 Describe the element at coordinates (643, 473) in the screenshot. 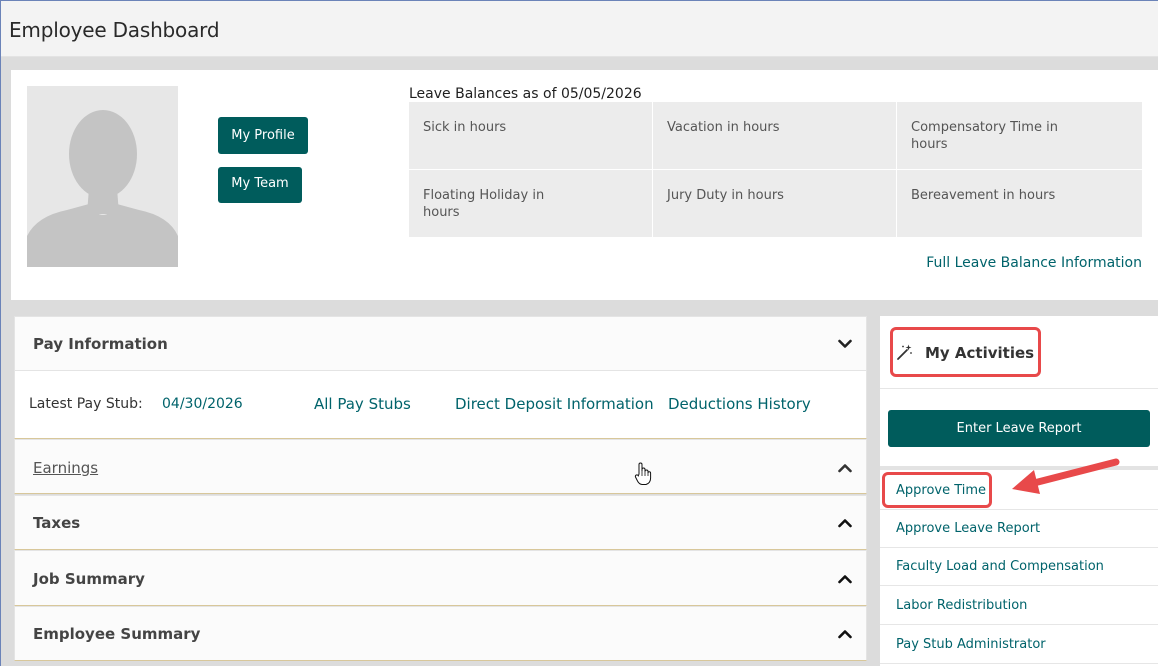

I see `hand-cursor-icon` at that location.